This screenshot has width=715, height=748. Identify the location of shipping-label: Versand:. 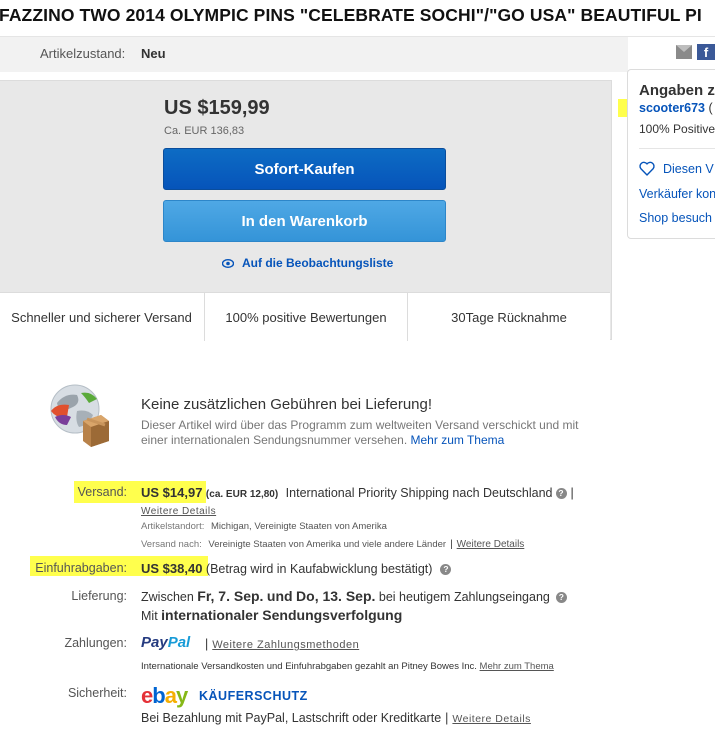
(102, 492).